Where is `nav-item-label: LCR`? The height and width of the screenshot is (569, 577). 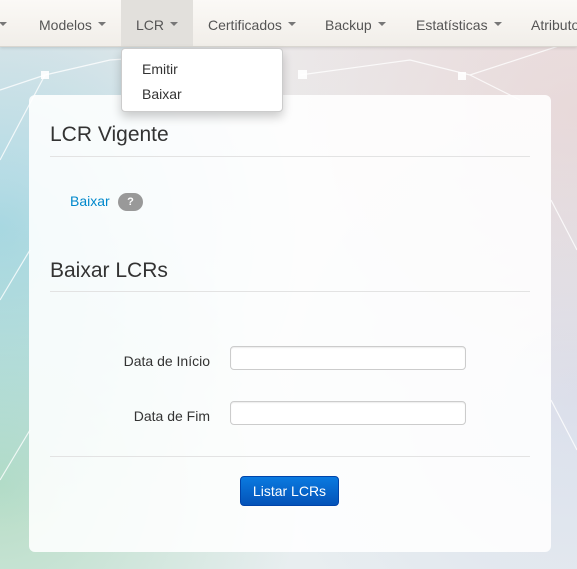 nav-item-label: LCR is located at coordinates (149, 25).